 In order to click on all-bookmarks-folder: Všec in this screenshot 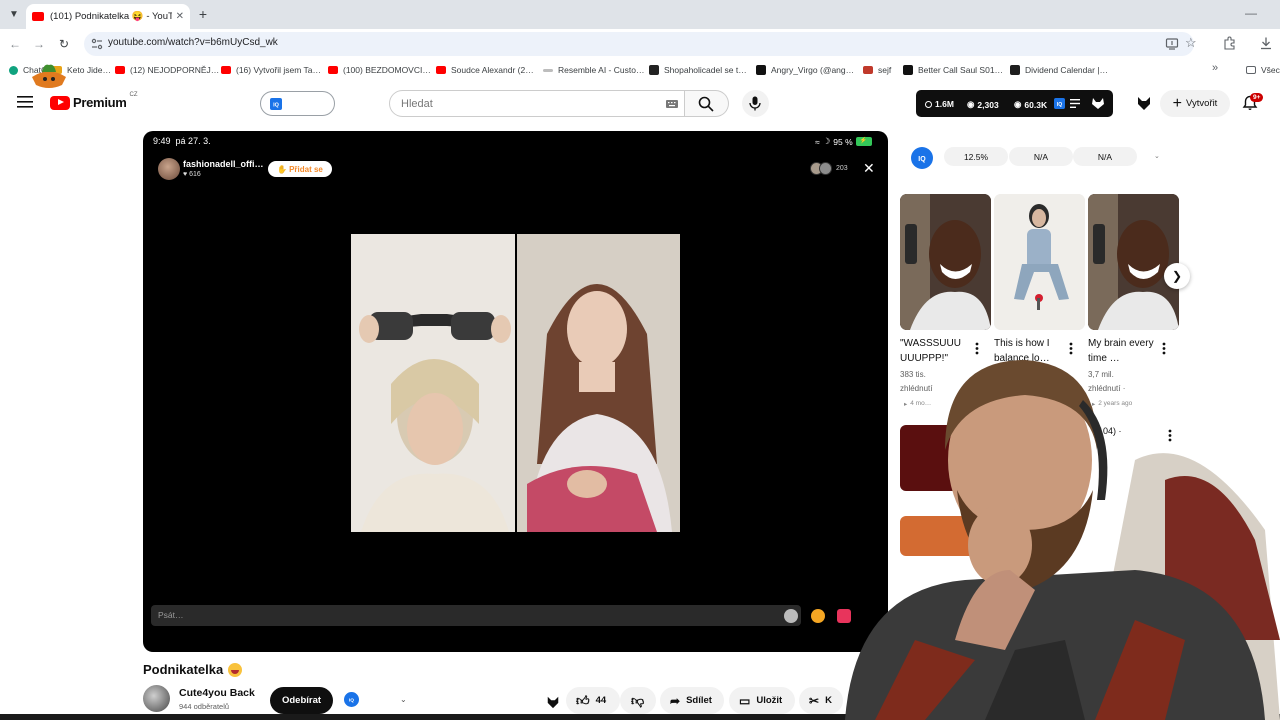, I will do `click(1263, 70)`.